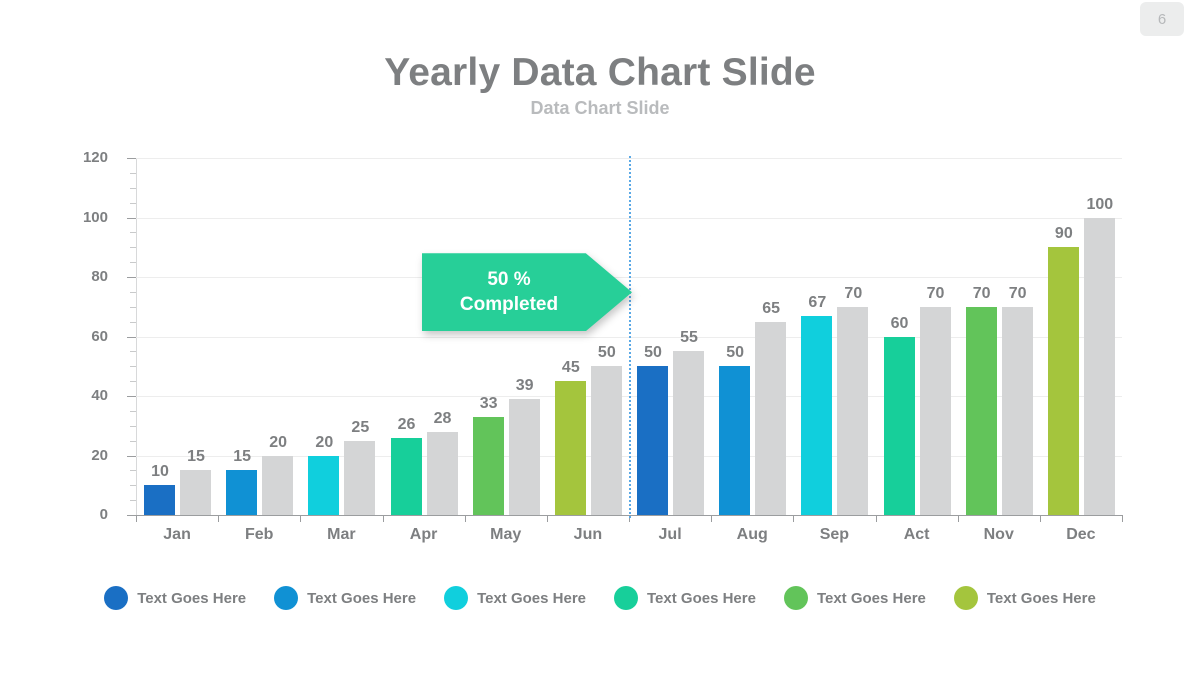 This screenshot has width=1200, height=680. What do you see at coordinates (259, 534) in the screenshot?
I see `x-axis-tick-label: Feb` at bounding box center [259, 534].